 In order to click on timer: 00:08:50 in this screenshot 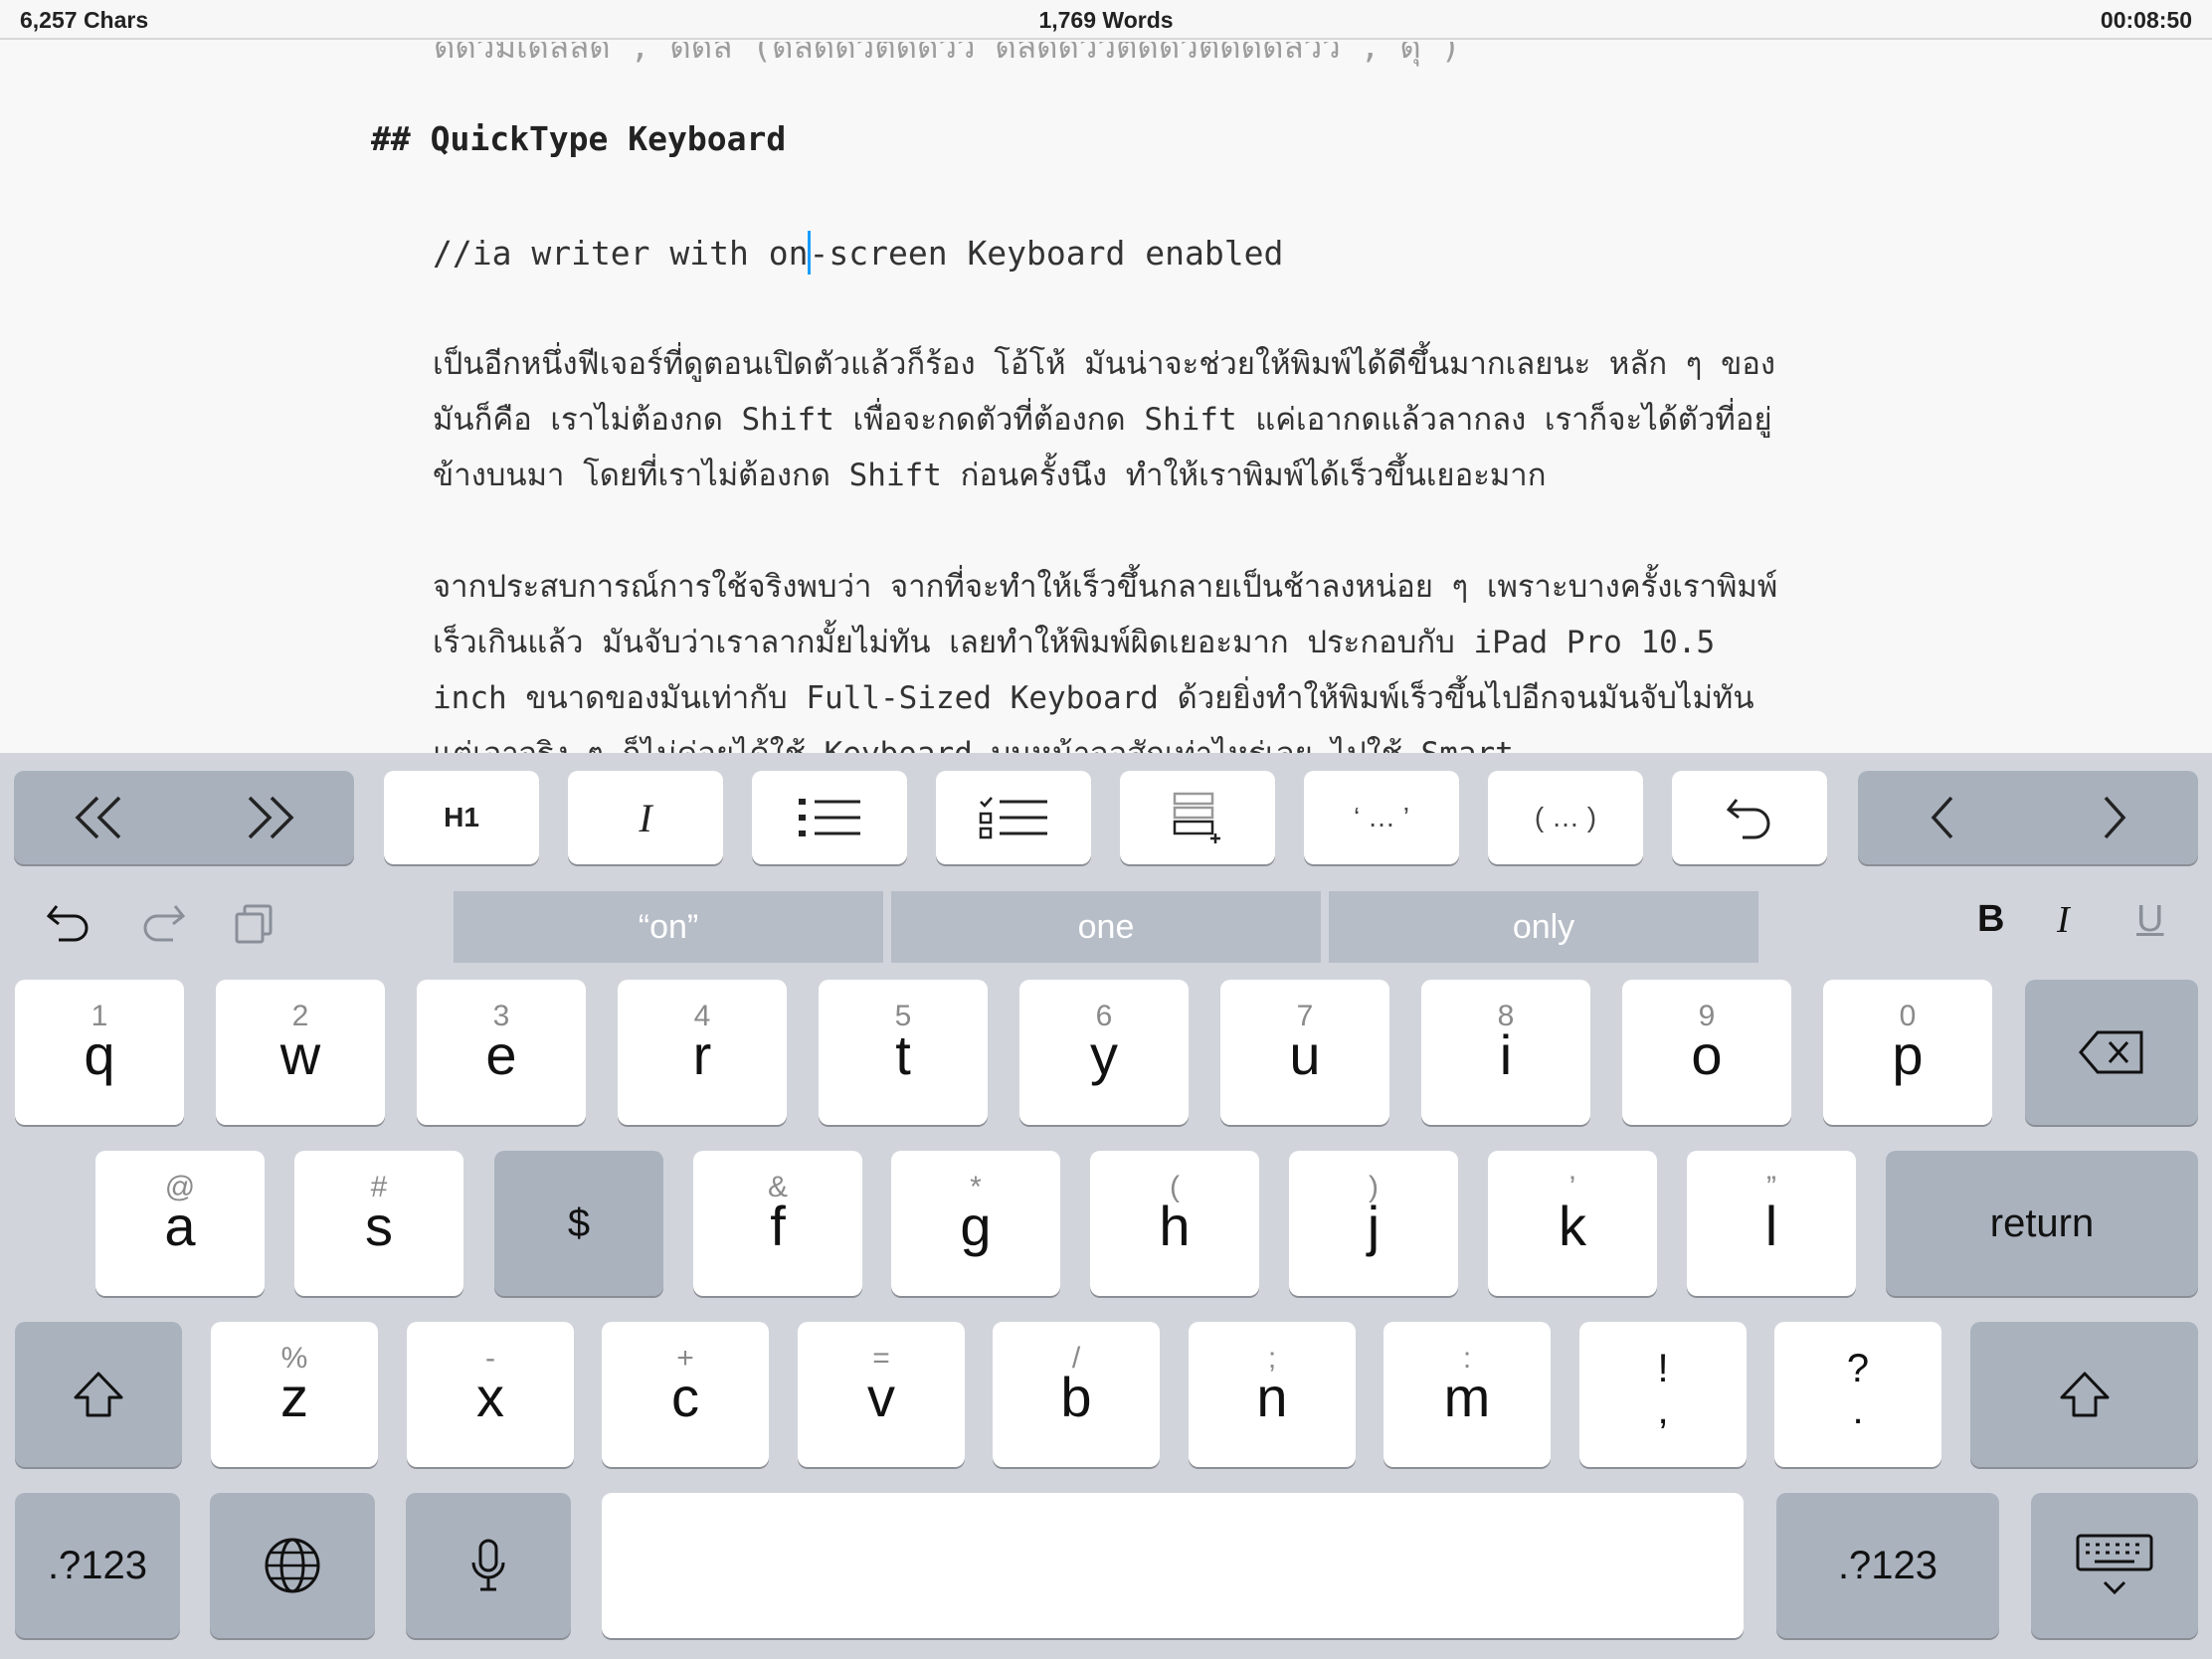, I will do `click(2146, 20)`.